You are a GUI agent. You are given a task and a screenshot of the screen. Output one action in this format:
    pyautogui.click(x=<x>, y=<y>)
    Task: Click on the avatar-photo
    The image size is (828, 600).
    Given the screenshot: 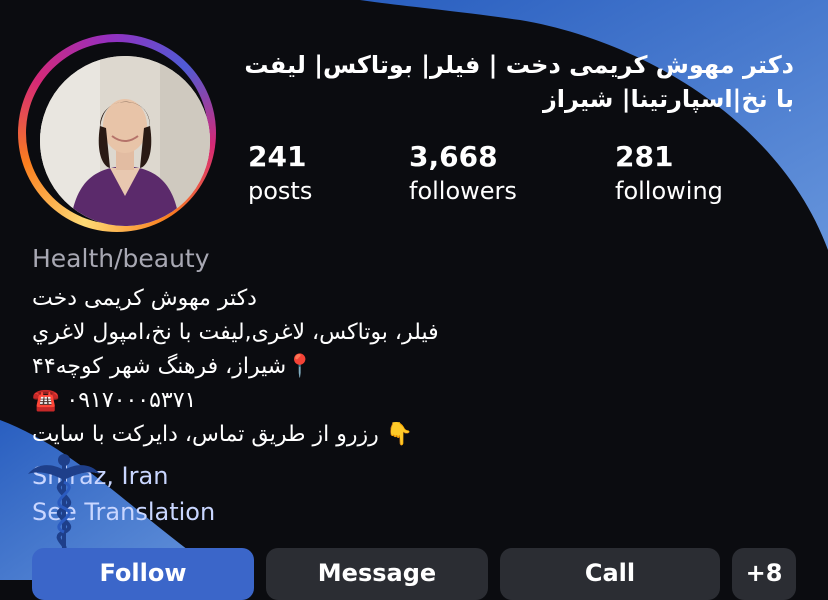 What is the action you would take?
    pyautogui.click(x=125, y=141)
    